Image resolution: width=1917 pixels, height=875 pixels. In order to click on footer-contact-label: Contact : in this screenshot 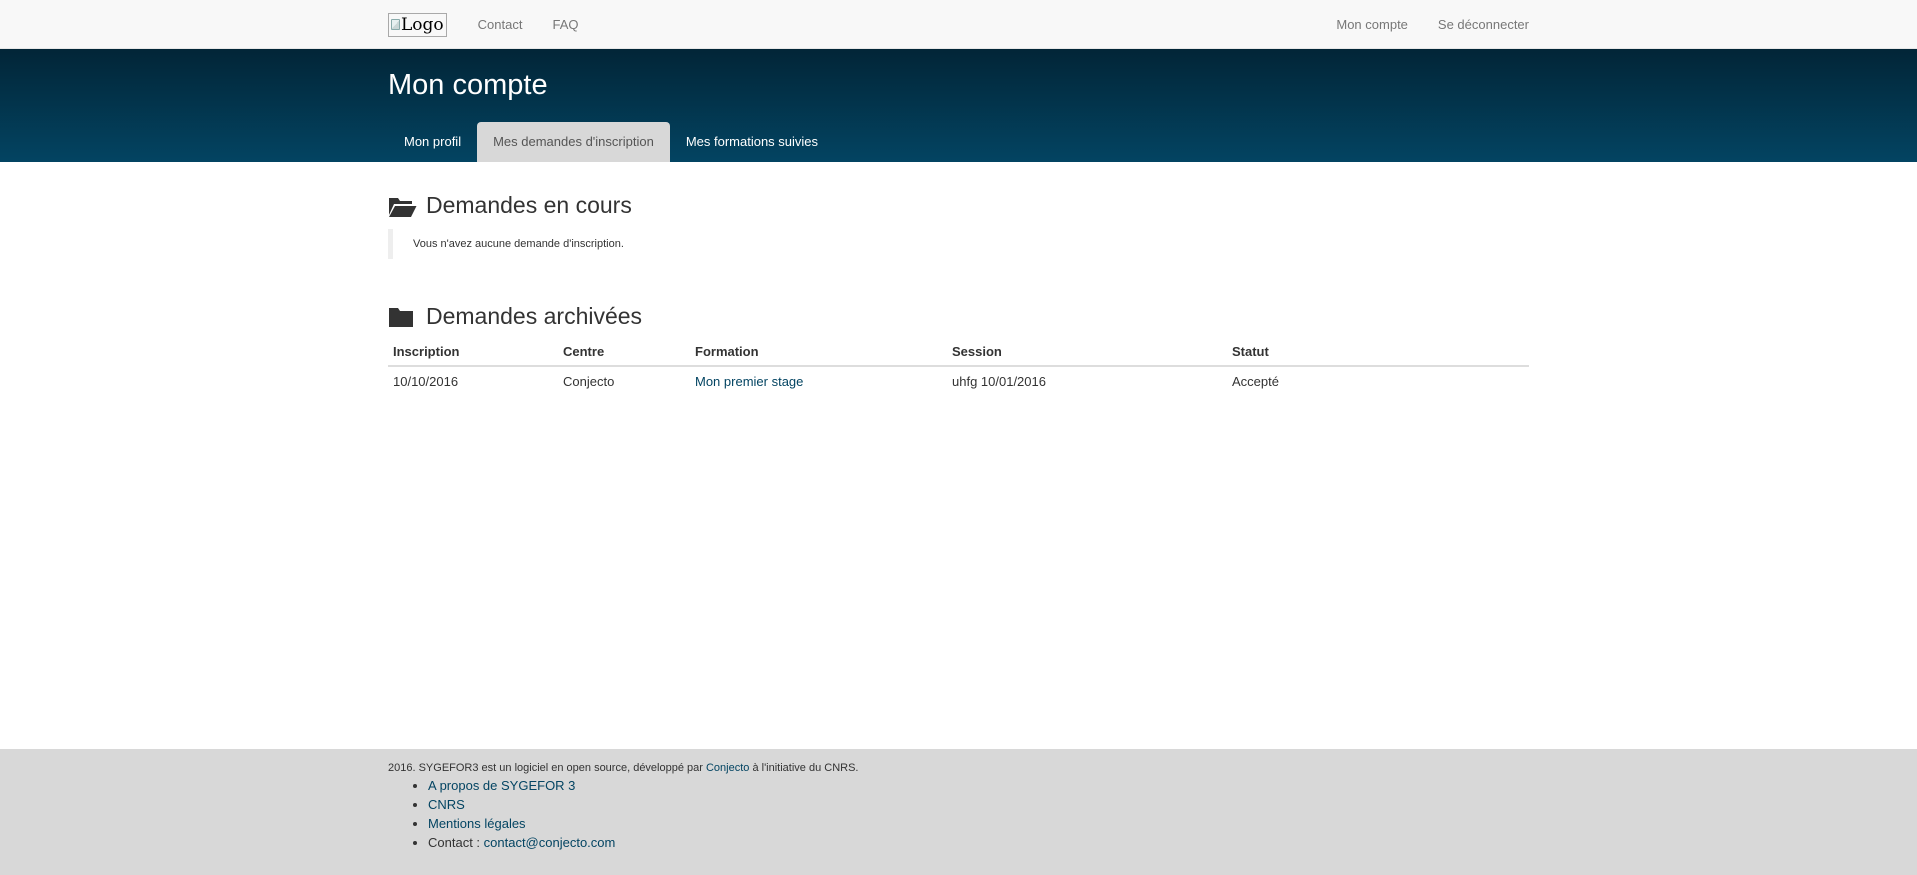, I will do `click(456, 842)`.